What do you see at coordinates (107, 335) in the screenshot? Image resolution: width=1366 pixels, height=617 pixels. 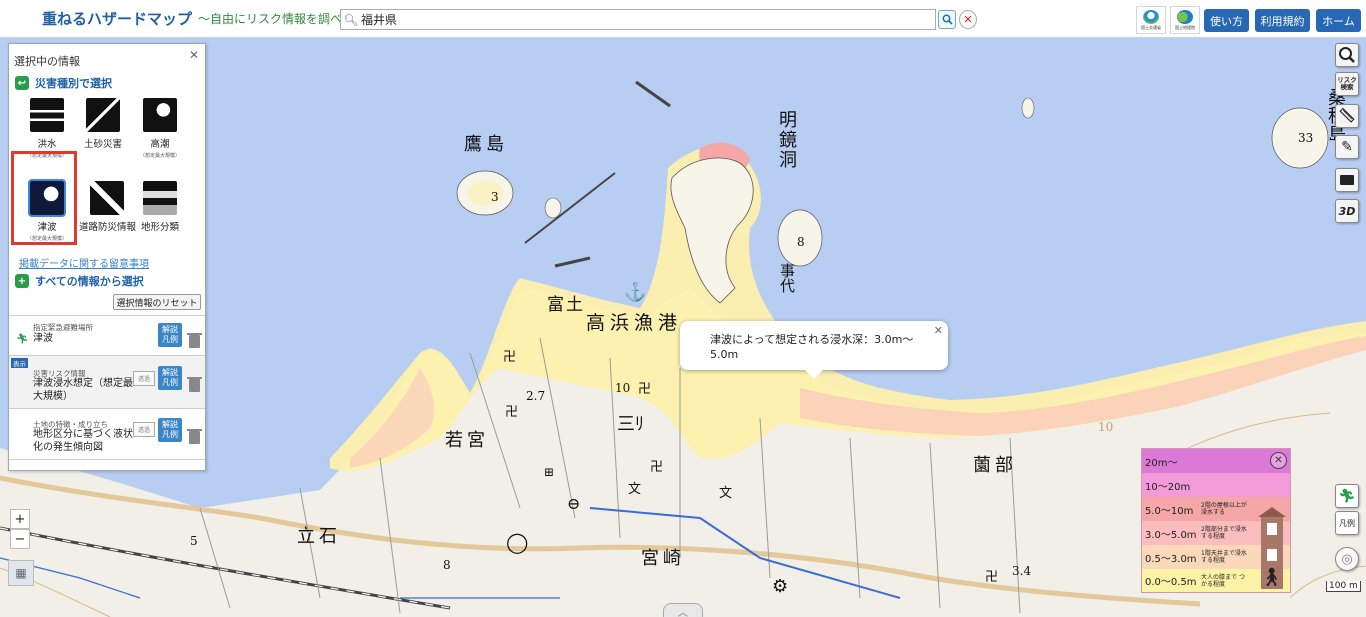 I see `layer-row: 指定緊急避難場所 🏃︎ 津波 解説 凡例` at bounding box center [107, 335].